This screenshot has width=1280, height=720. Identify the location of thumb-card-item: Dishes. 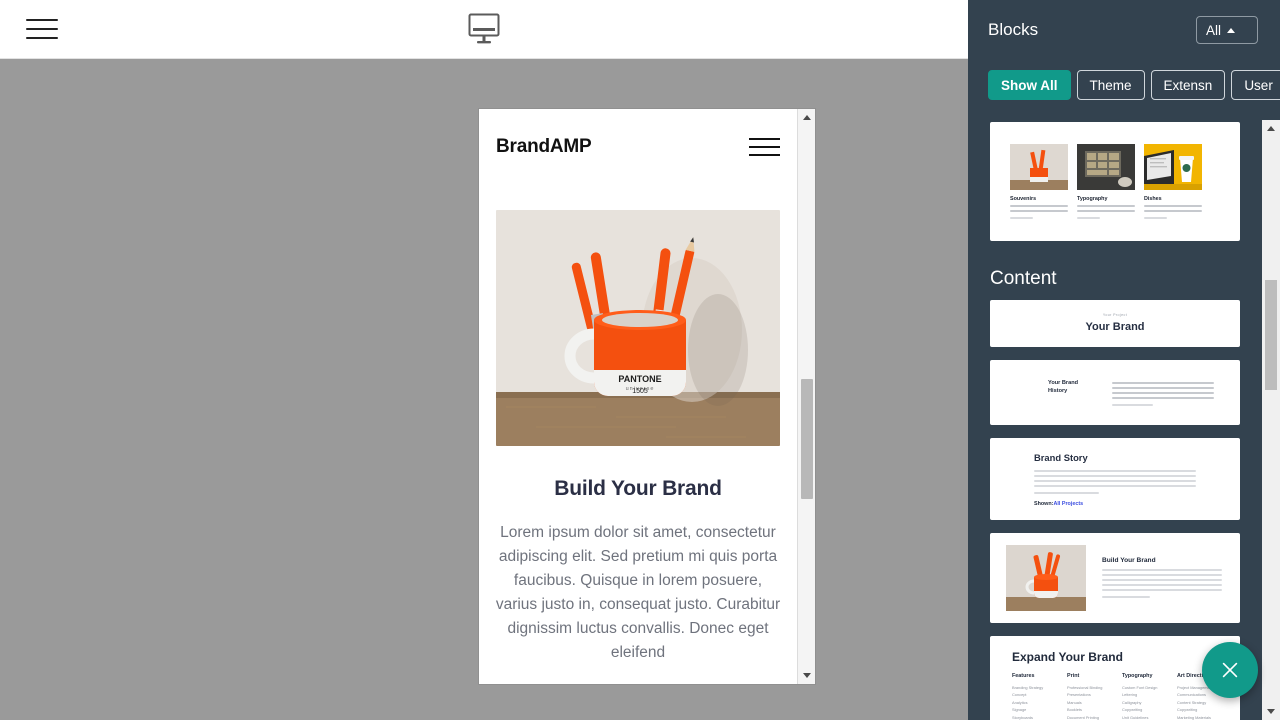
(1173, 181).